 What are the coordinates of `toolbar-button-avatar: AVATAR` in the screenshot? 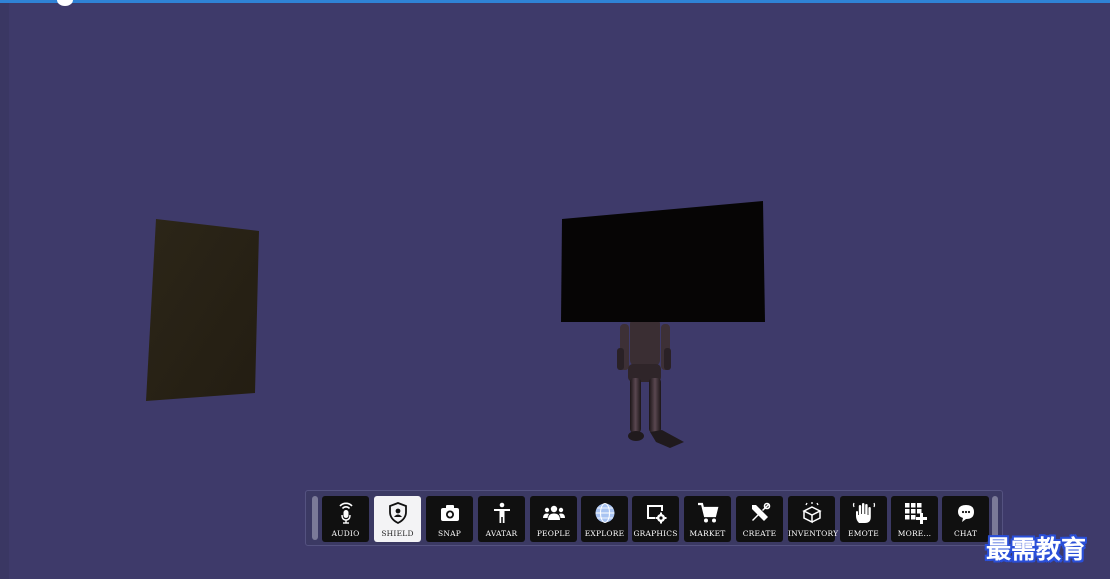 It's located at (501, 519).